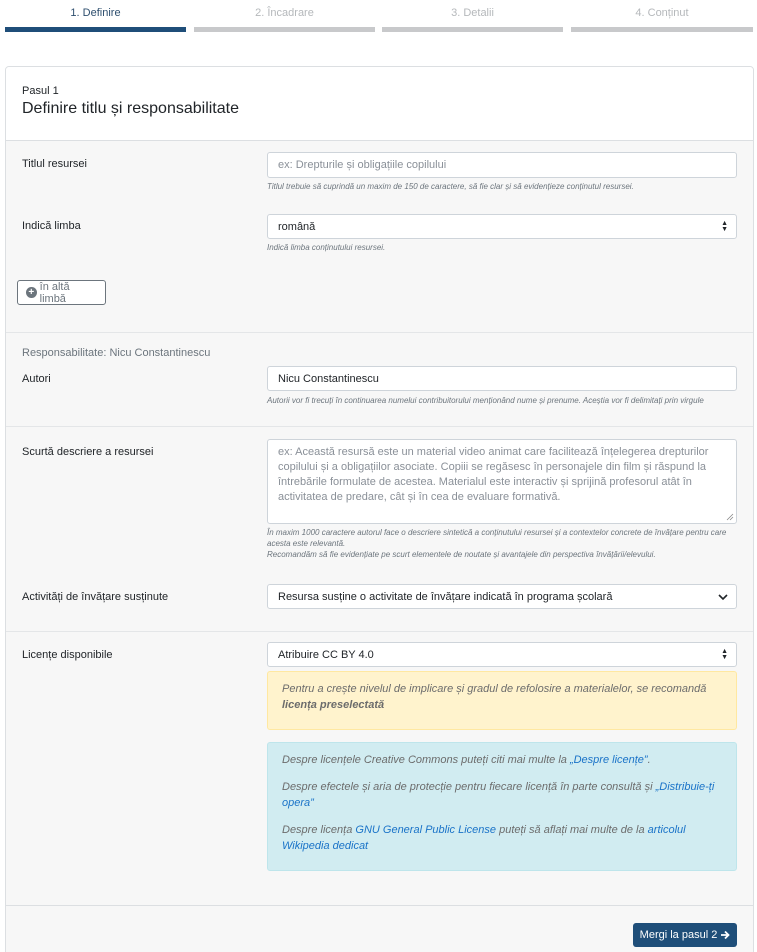  I want to click on page-title: Definire titlu și responsabilitate, so click(130, 108).